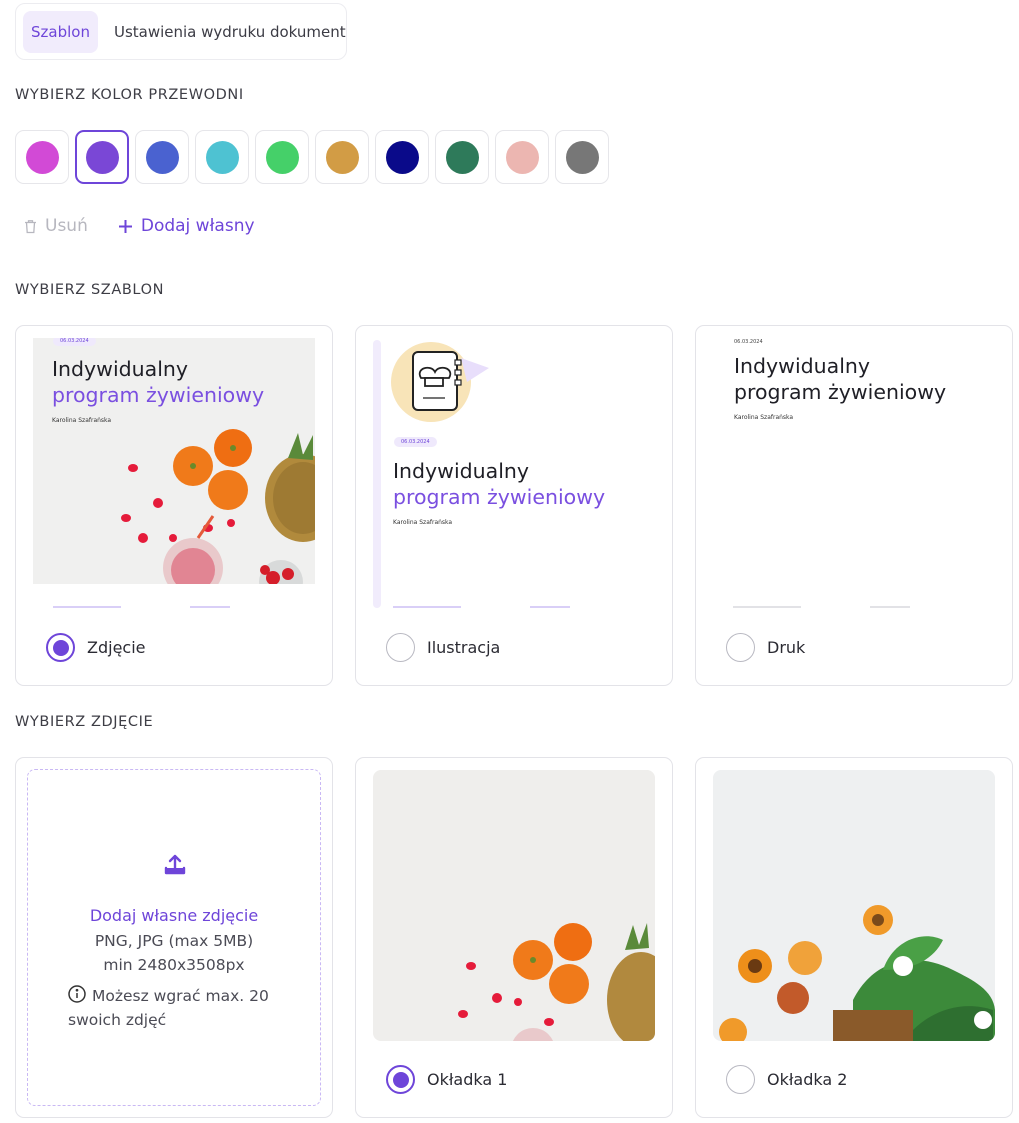  I want to click on template-label: Zdjęcie, so click(116, 647).